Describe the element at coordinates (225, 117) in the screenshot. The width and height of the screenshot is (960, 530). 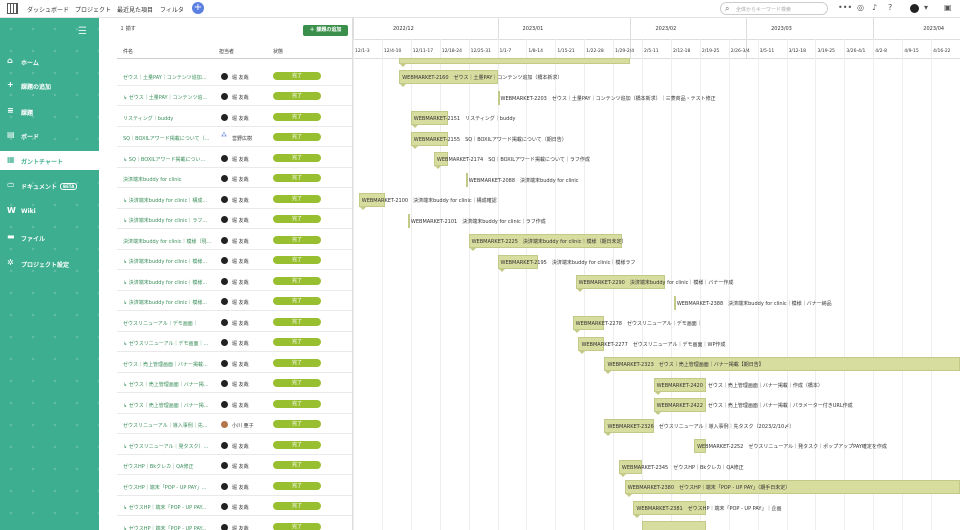
I see `table-row: リスティング｜buddy 堀 友哉 完了` at that location.